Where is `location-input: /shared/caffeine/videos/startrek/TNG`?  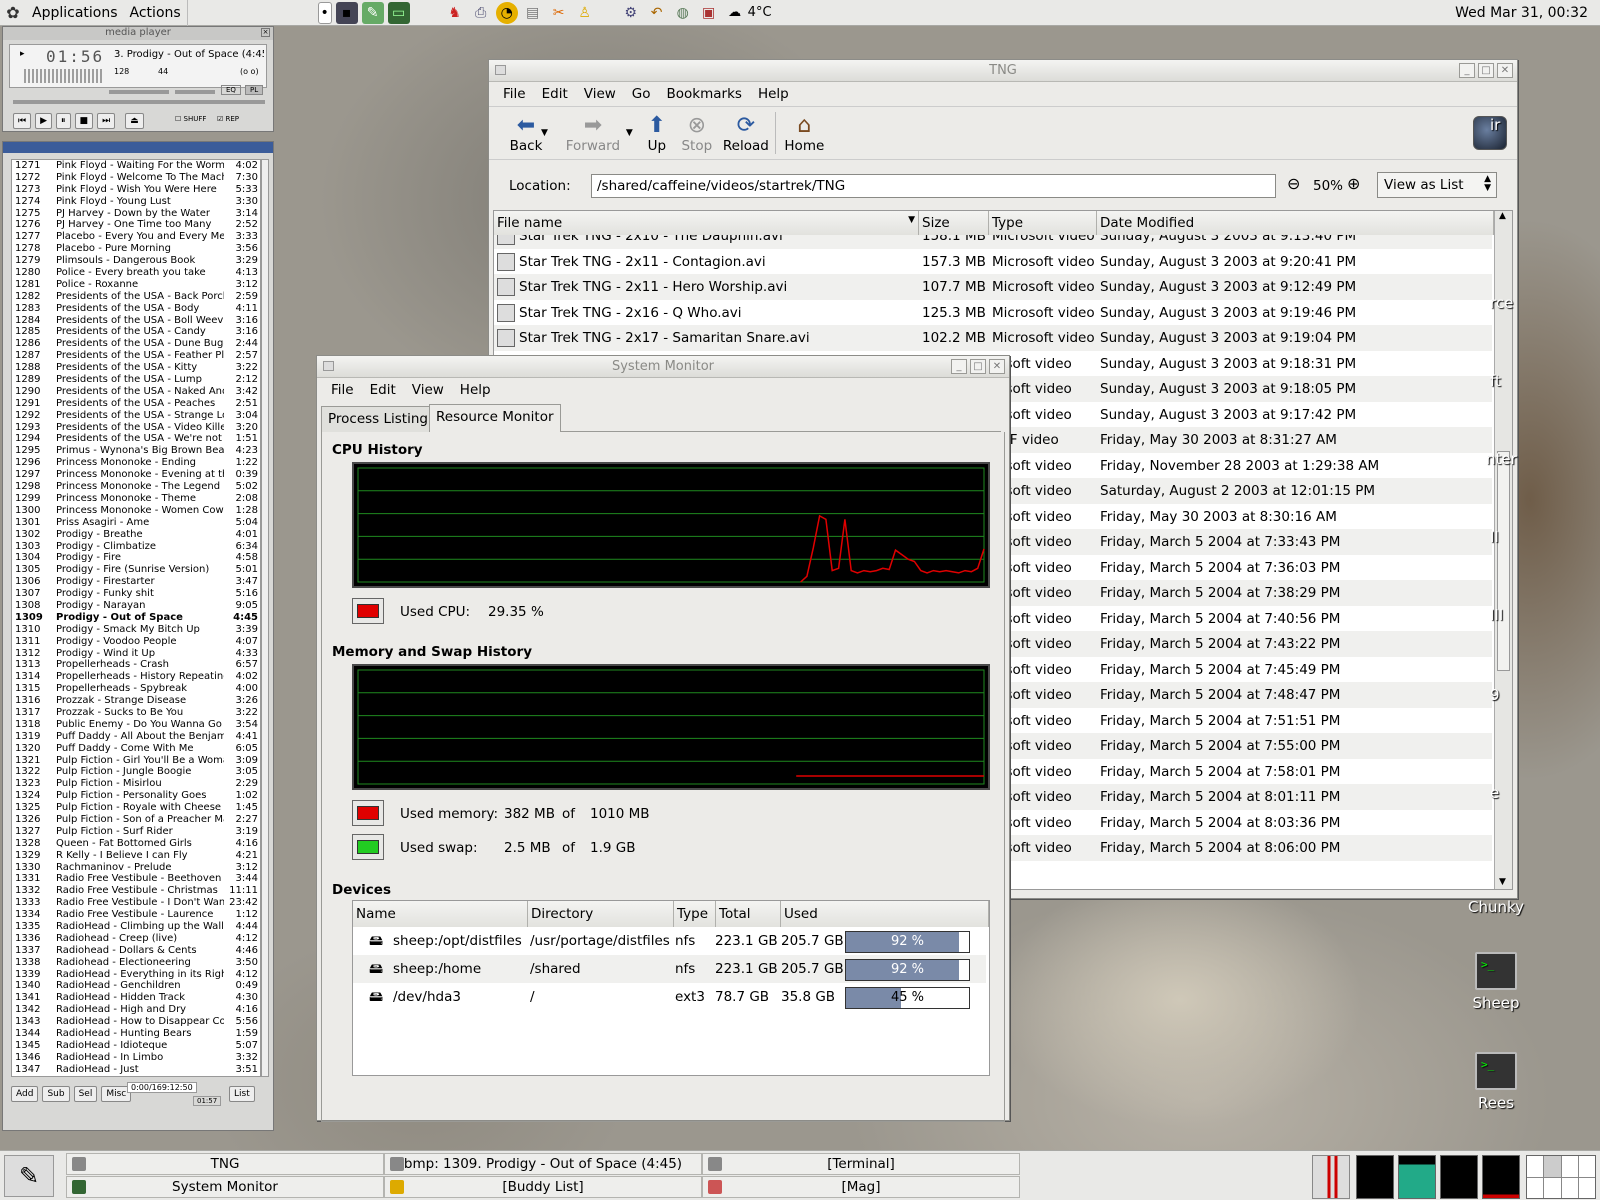
location-input: /shared/caffeine/videos/startrek/TNG is located at coordinates (933, 186).